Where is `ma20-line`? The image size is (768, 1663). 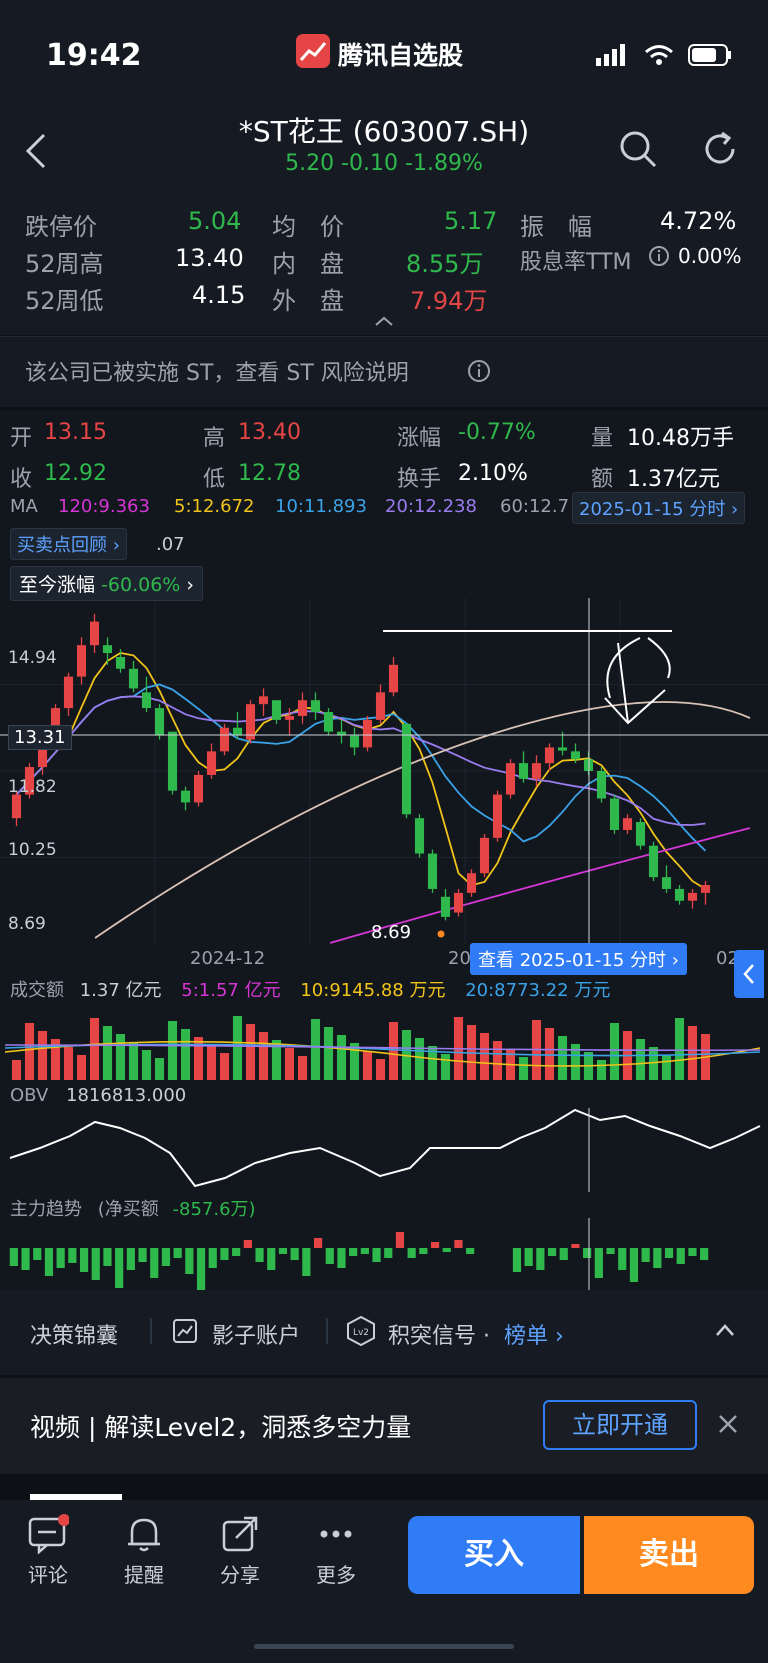
ma20-line is located at coordinates (360, 760).